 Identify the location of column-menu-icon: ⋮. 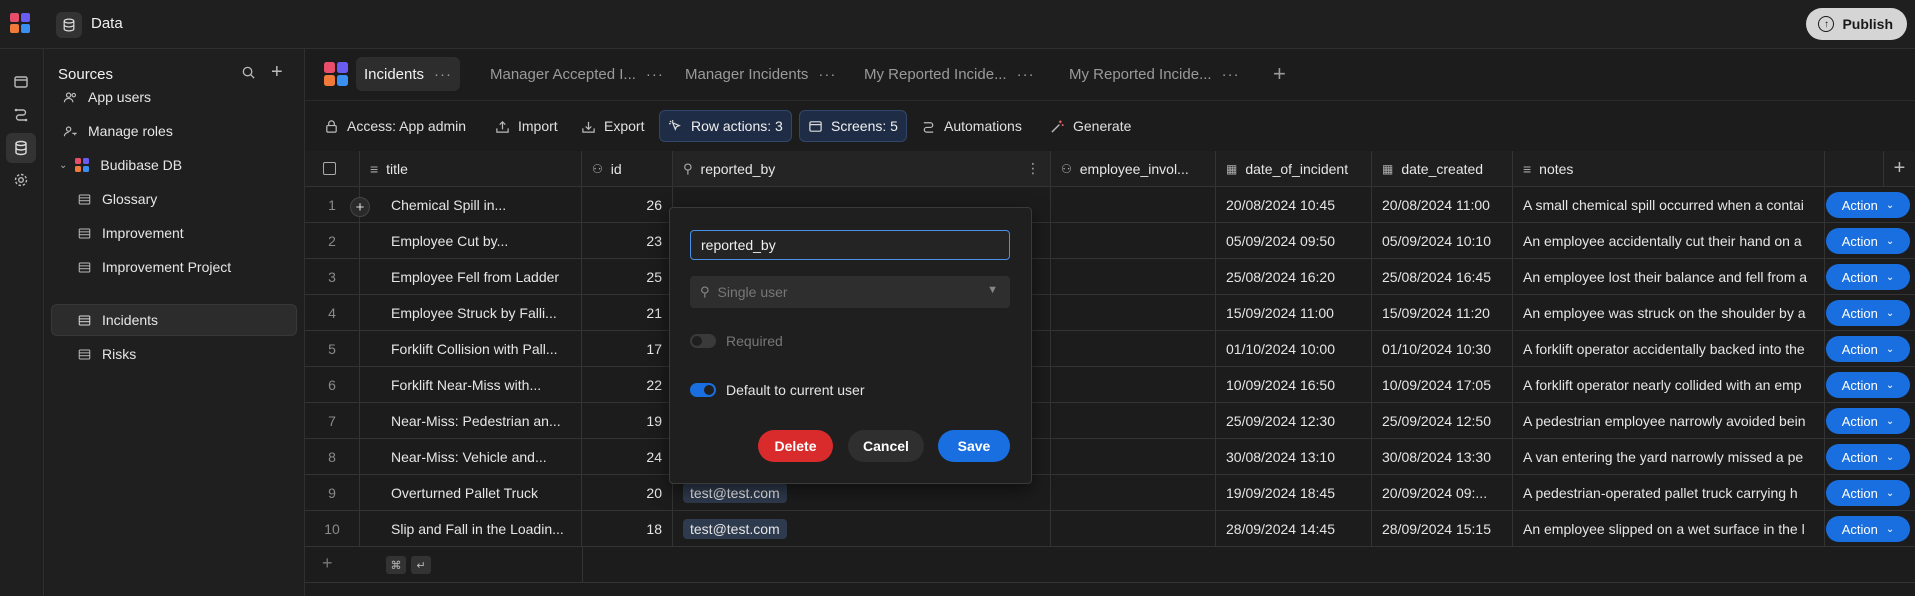
(1033, 168).